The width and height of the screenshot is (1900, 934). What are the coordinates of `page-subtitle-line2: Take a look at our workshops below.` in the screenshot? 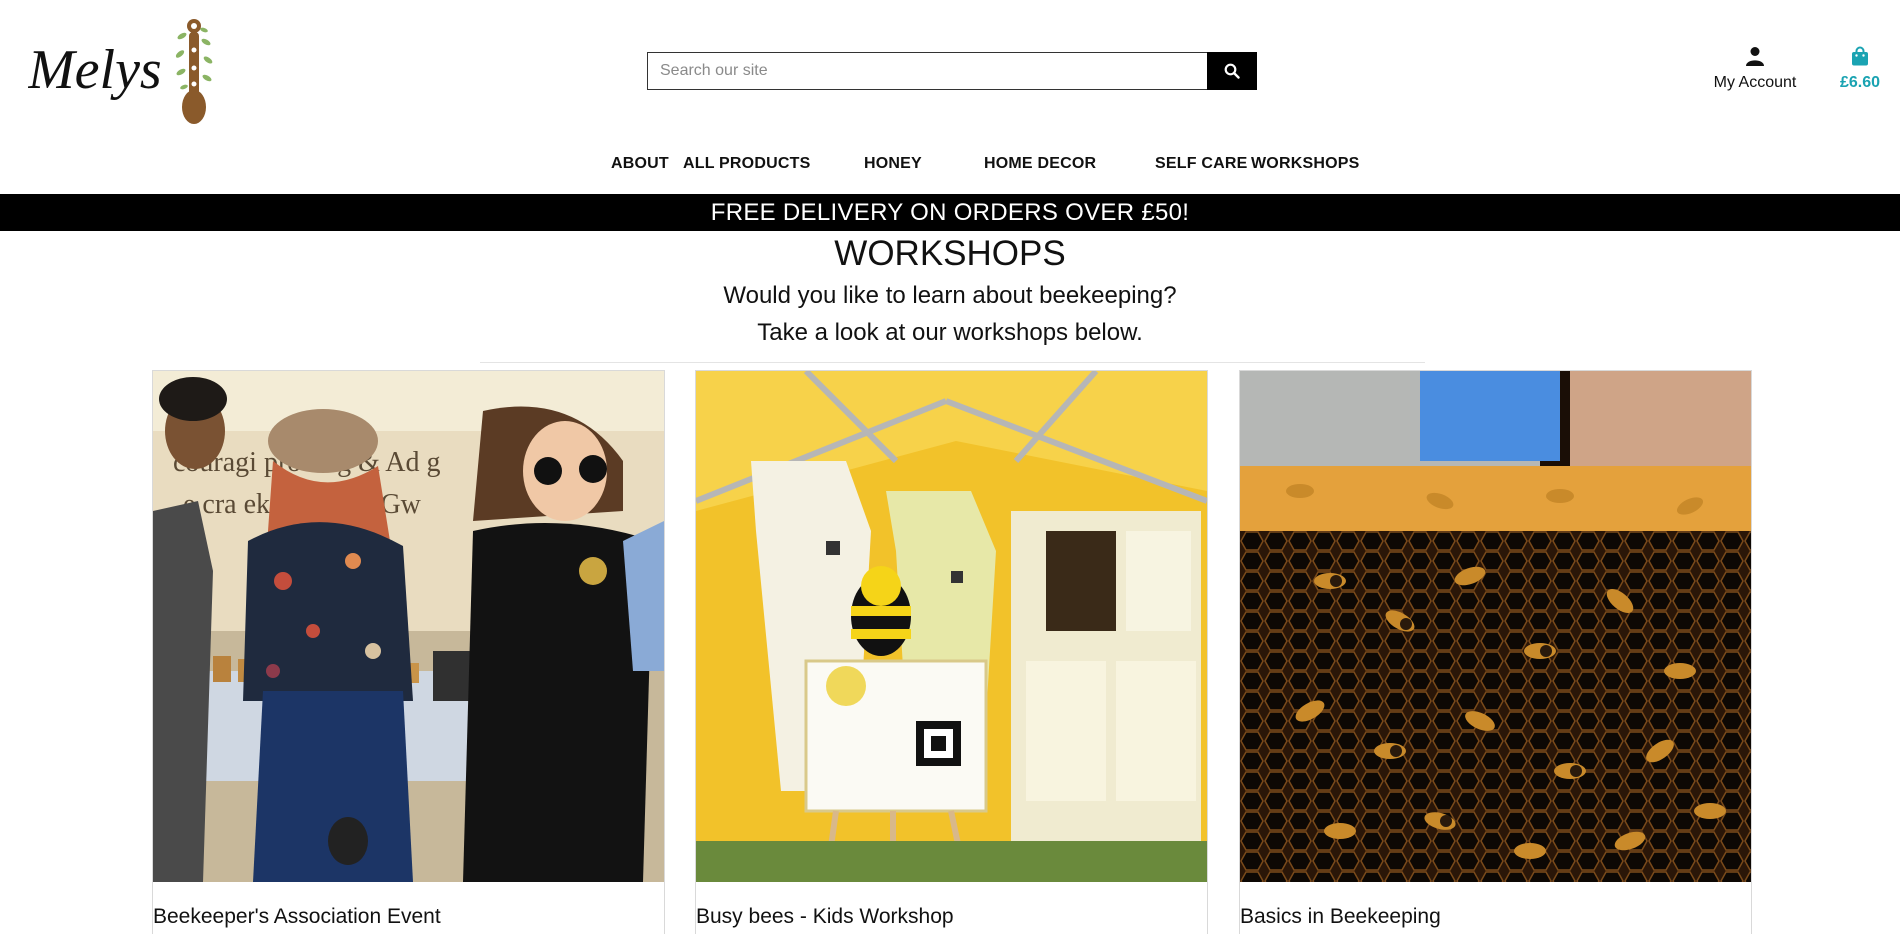 It's located at (950, 332).